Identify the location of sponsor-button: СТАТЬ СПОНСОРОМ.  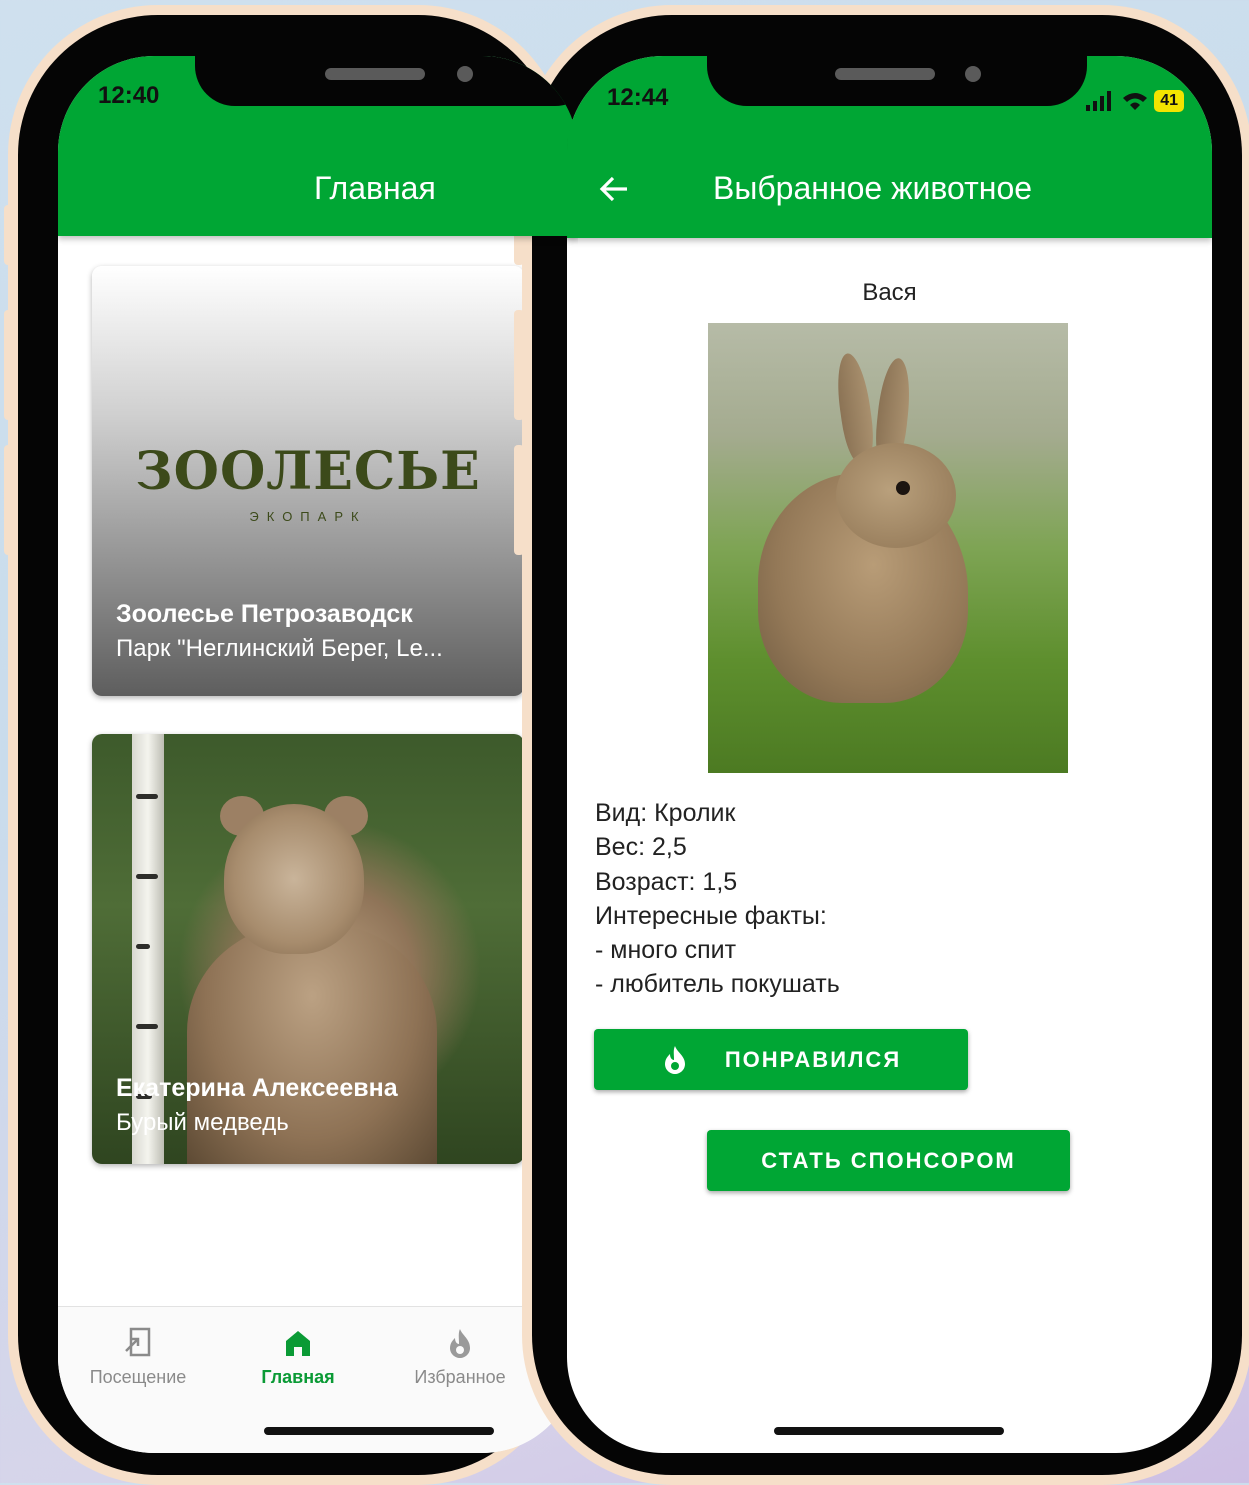
(888, 1160).